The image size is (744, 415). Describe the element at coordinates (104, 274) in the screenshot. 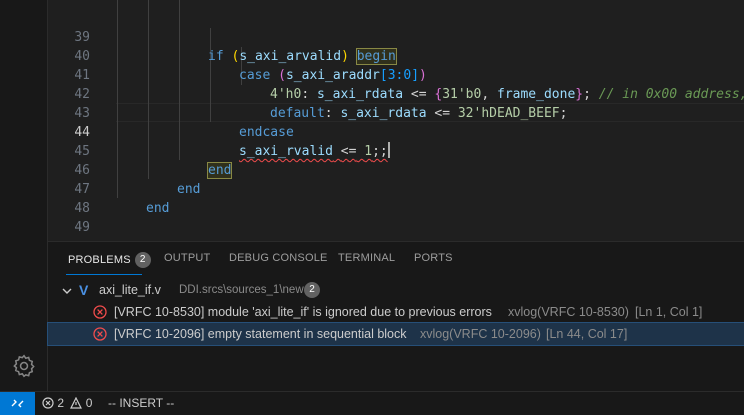

I see `active-tab-indicator` at that location.